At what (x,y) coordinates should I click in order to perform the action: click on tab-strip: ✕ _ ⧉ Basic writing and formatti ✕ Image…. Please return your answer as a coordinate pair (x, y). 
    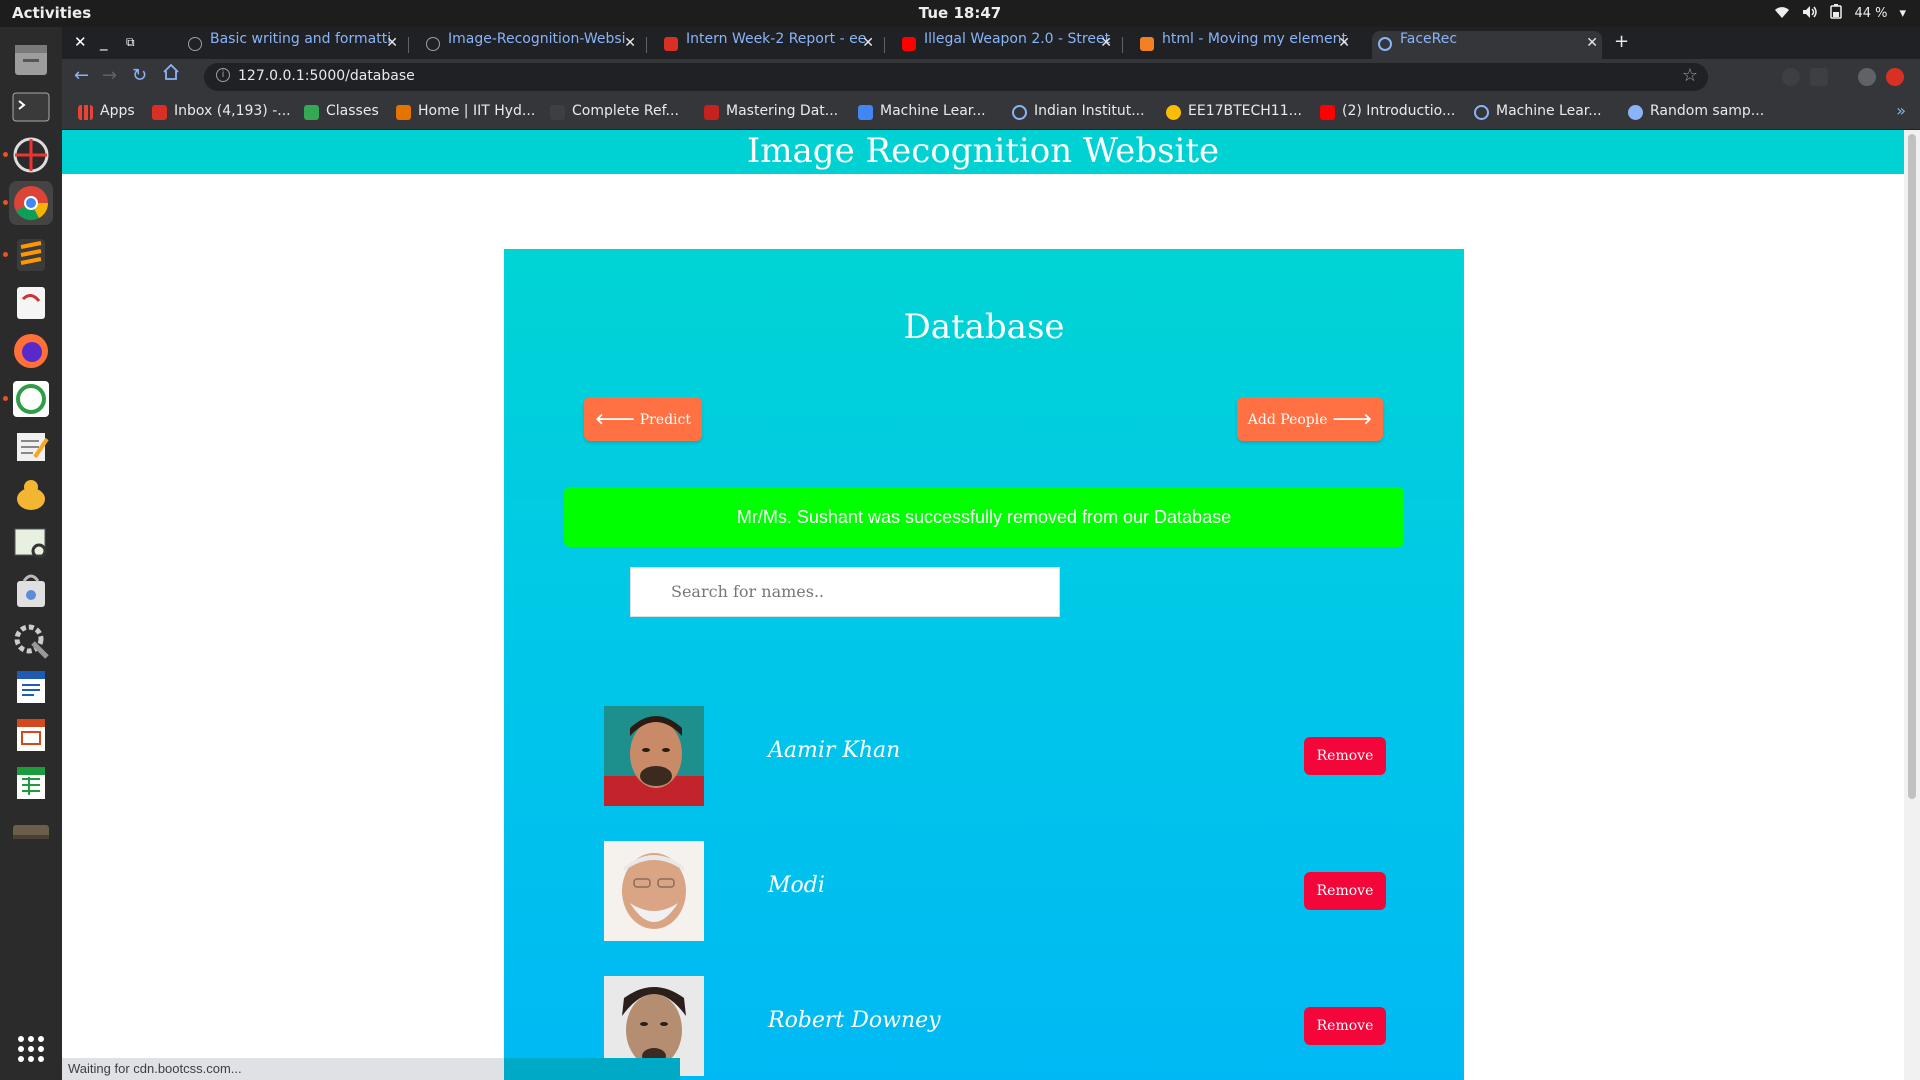
    Looking at the image, I should click on (991, 43).